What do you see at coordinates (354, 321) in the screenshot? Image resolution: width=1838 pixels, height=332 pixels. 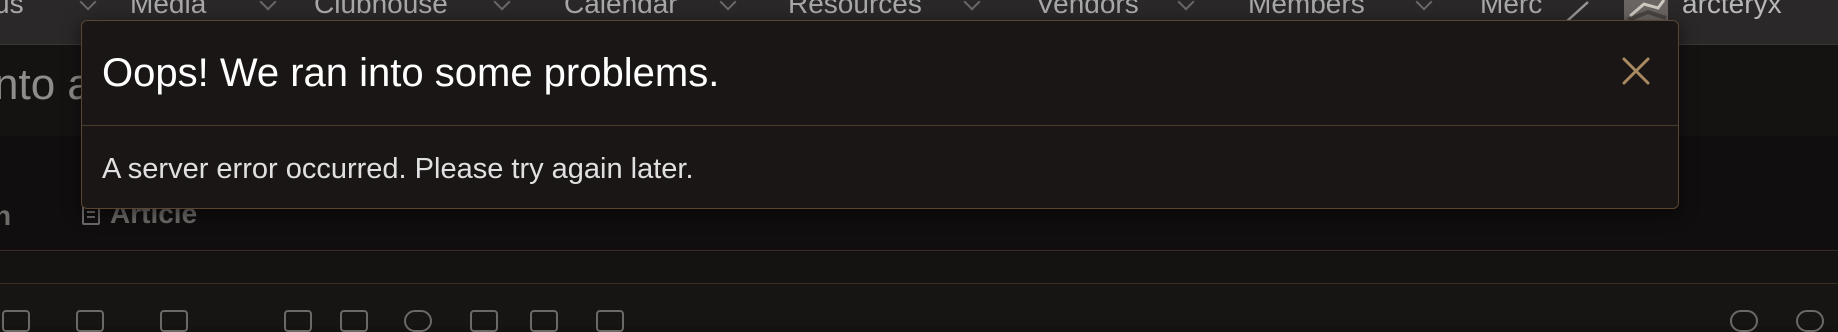 I see `image-icon` at bounding box center [354, 321].